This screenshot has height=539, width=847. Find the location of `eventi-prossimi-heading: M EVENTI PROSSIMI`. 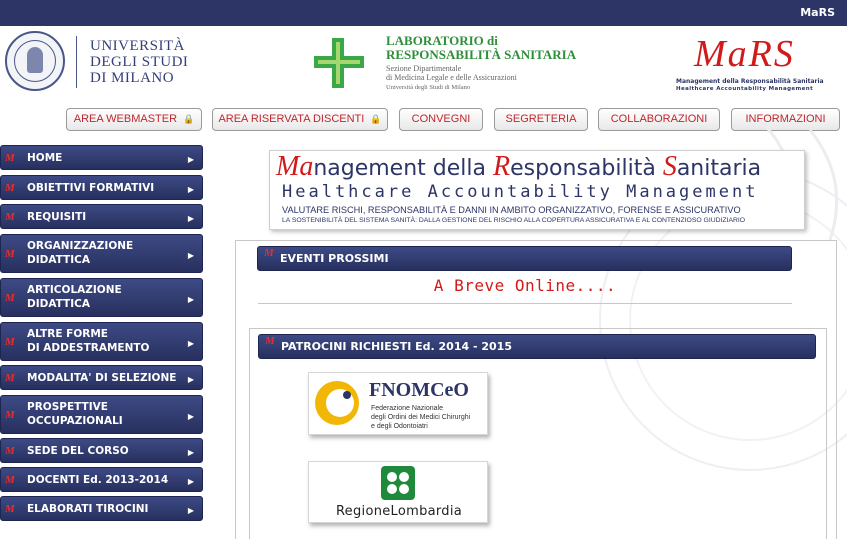

eventi-prossimi-heading: M EVENTI PROSSIMI is located at coordinates (524, 258).